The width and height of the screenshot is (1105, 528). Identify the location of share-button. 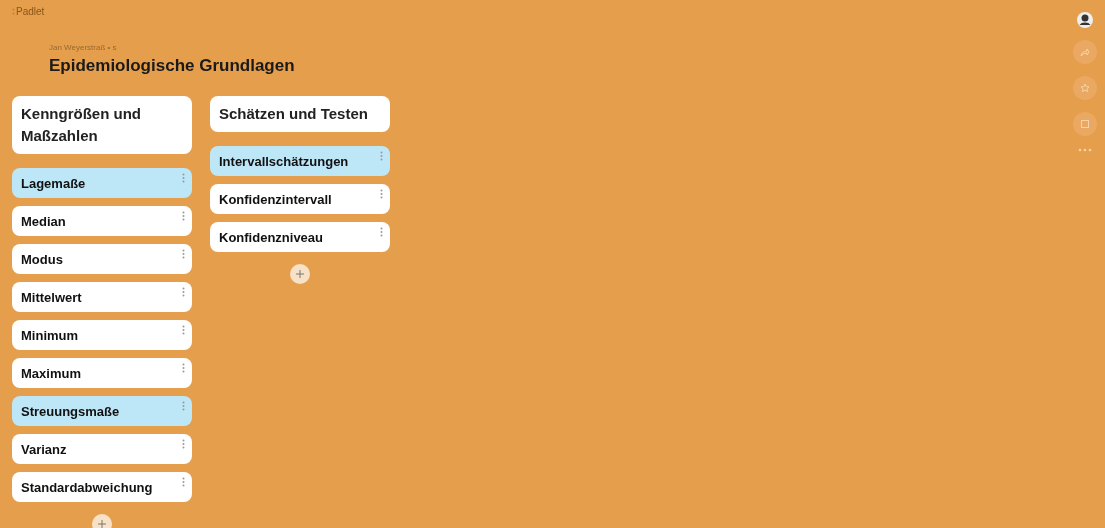
(1085, 52).